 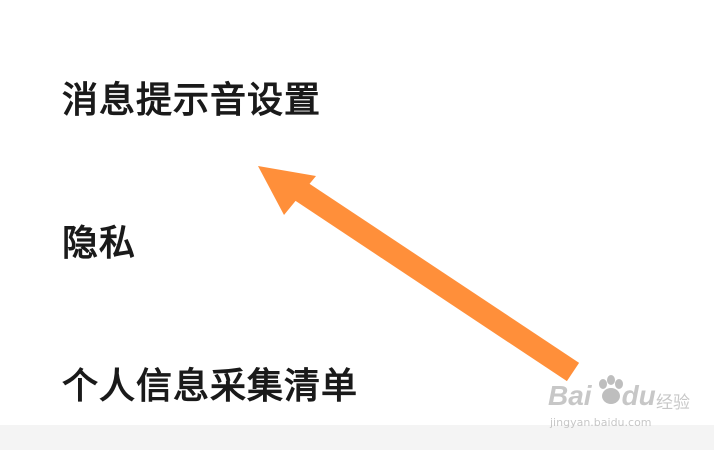 I want to click on menu-item-label: 个人信息采集清单, so click(x=210, y=386).